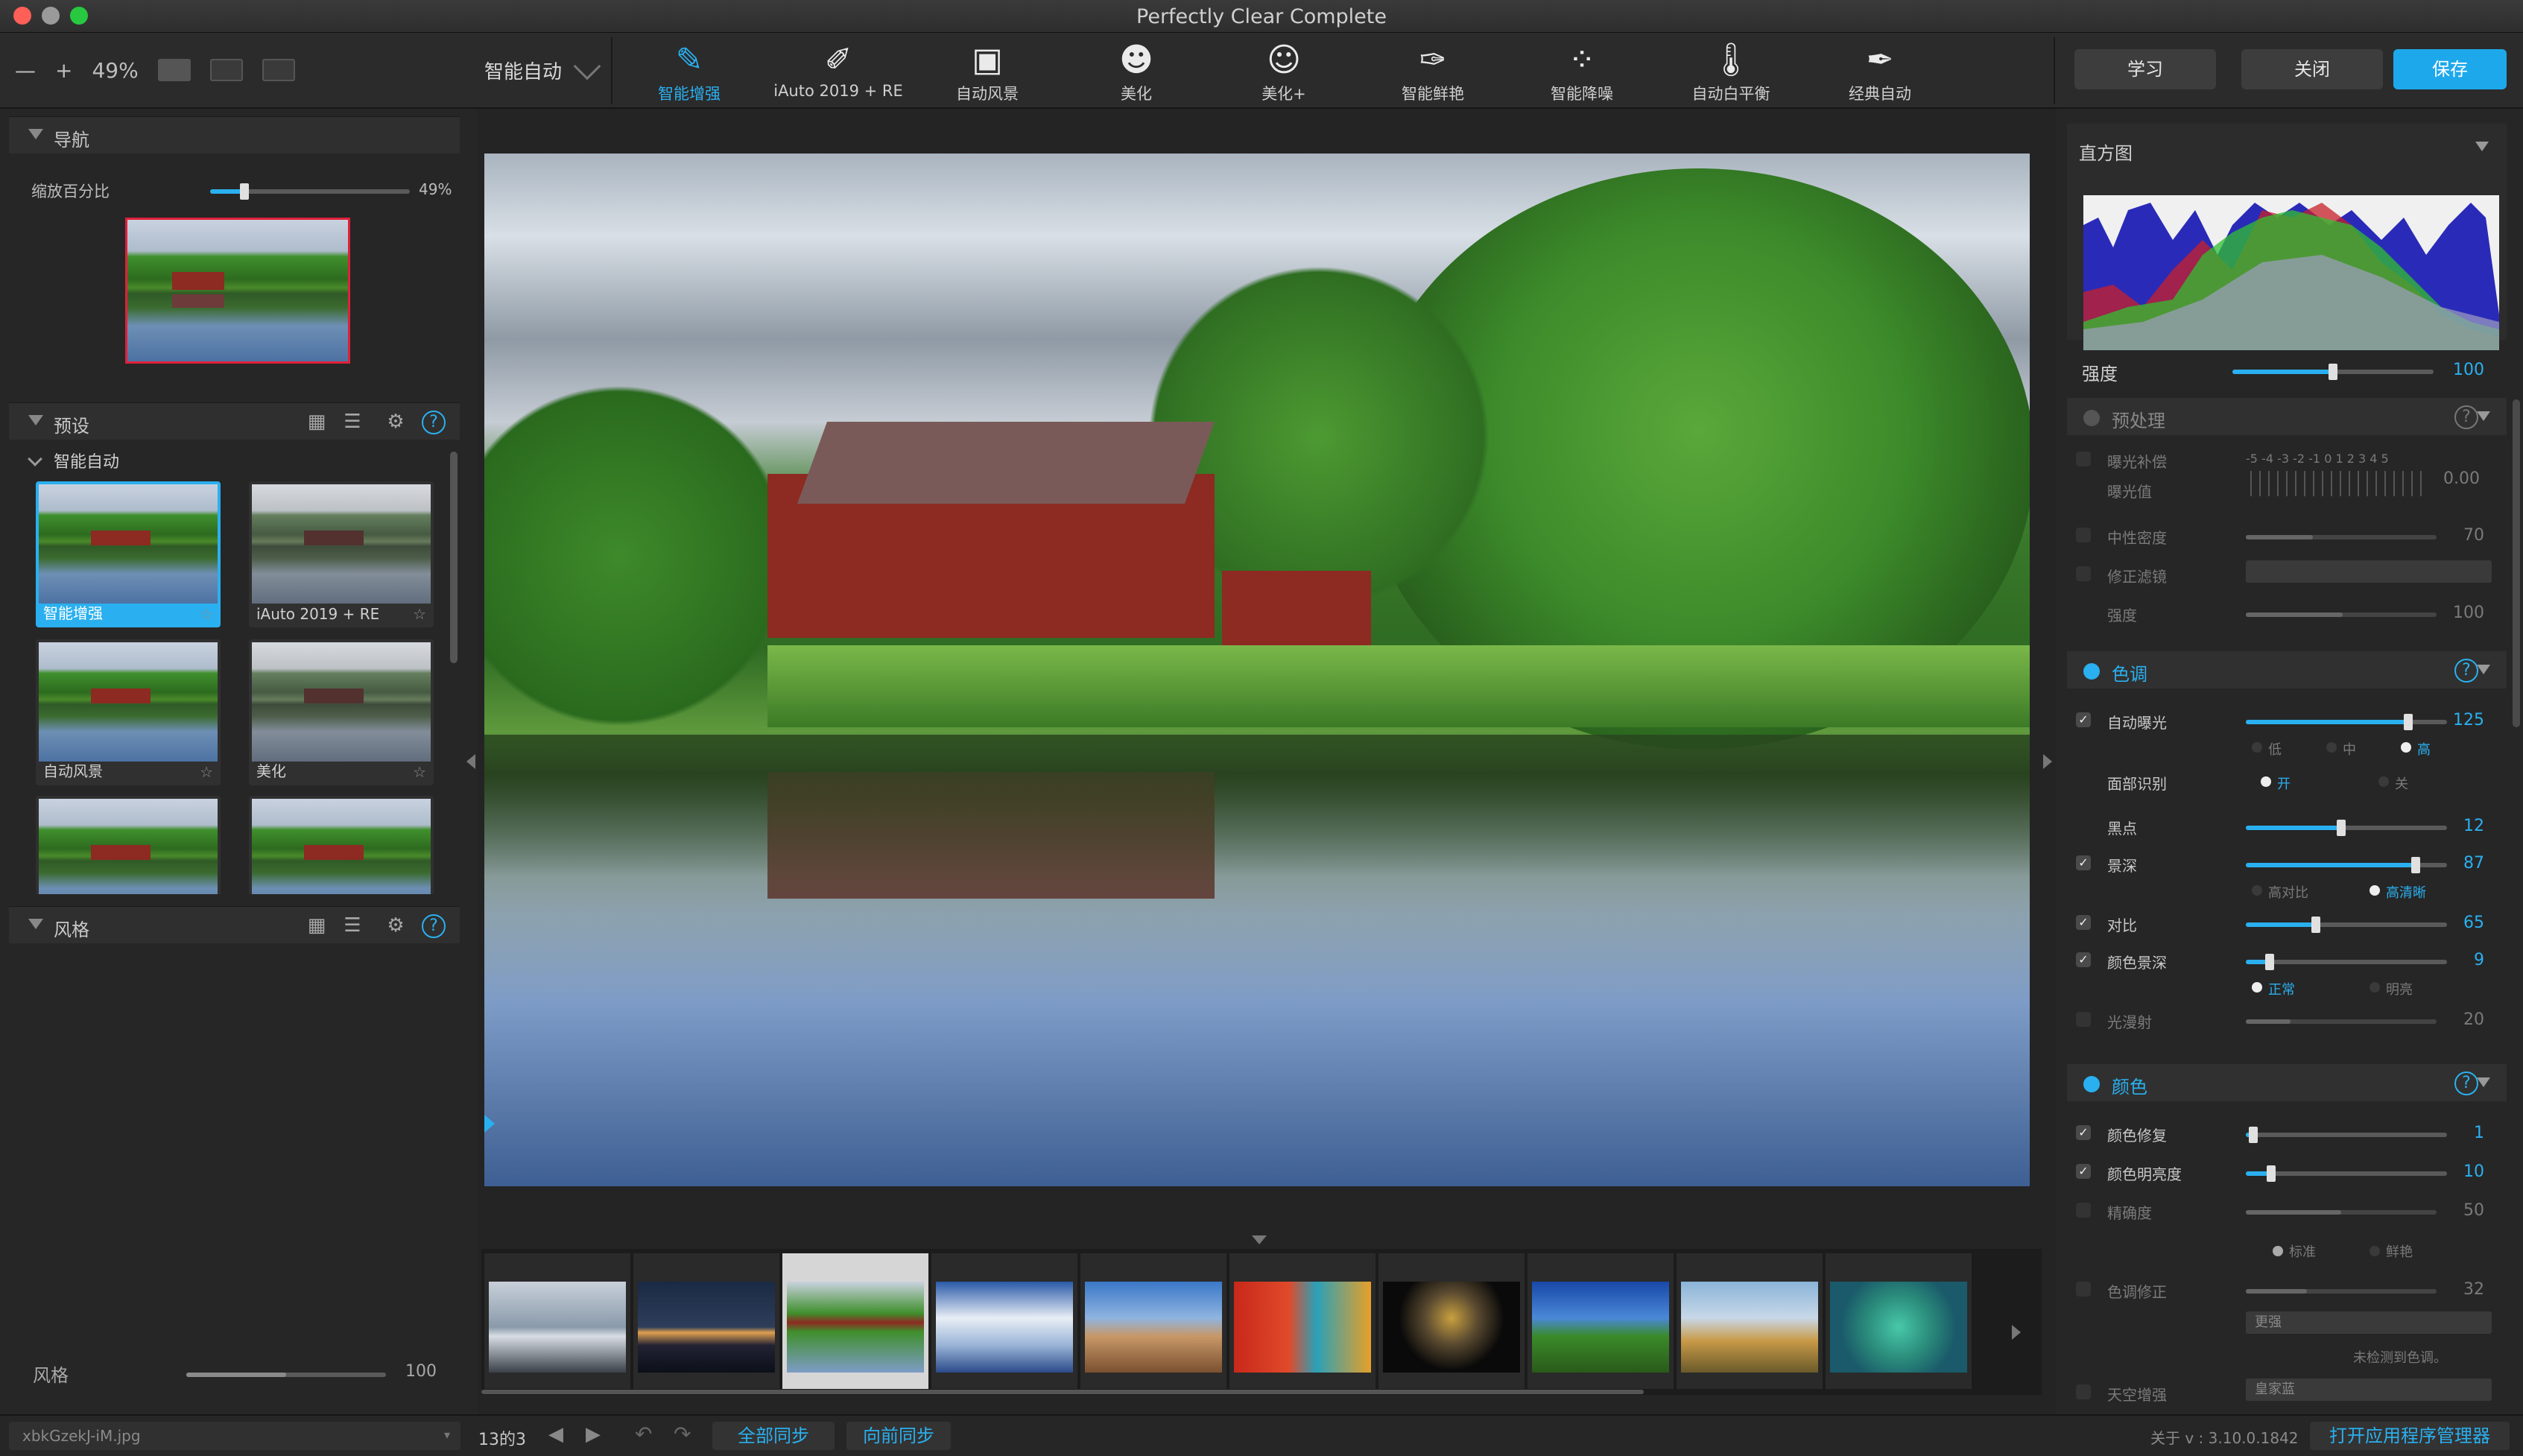 This screenshot has height=1456, width=2523. What do you see at coordinates (2383, 781) in the screenshot?
I see `face-off-radio` at bounding box center [2383, 781].